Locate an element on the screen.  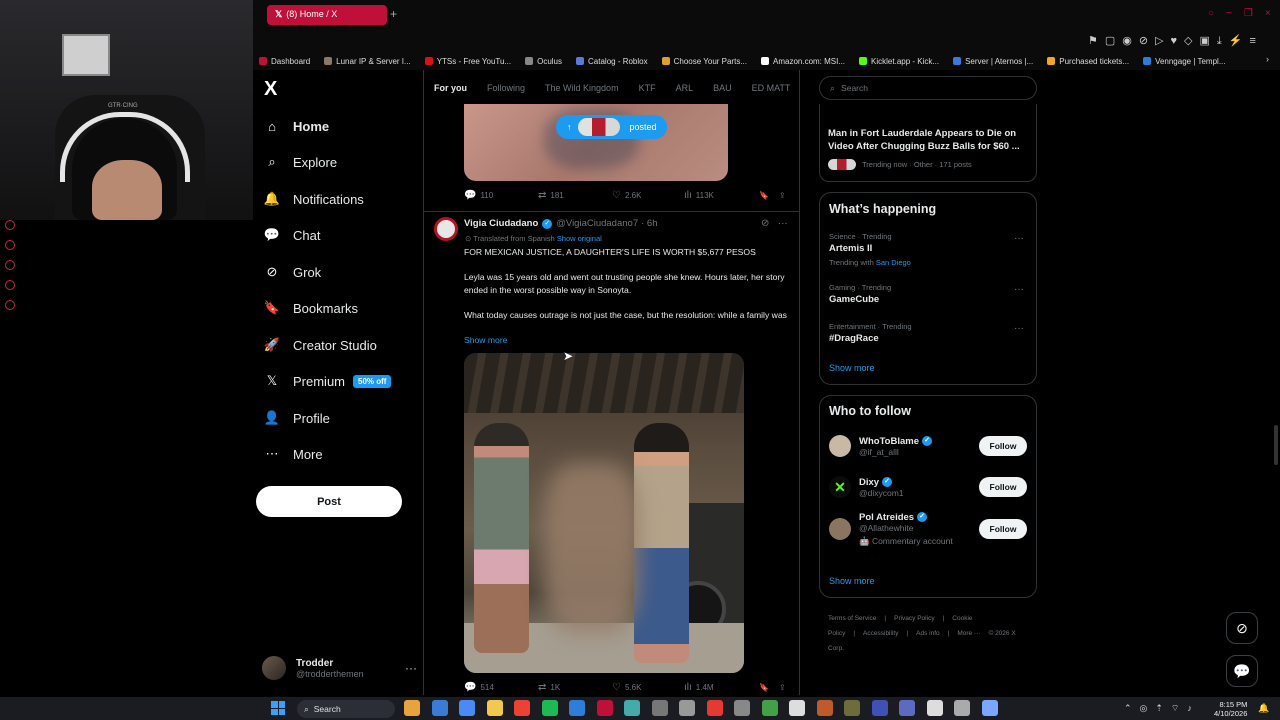
active-tab: 𝕏 (8) Home / X is located at coordinates (327, 15).